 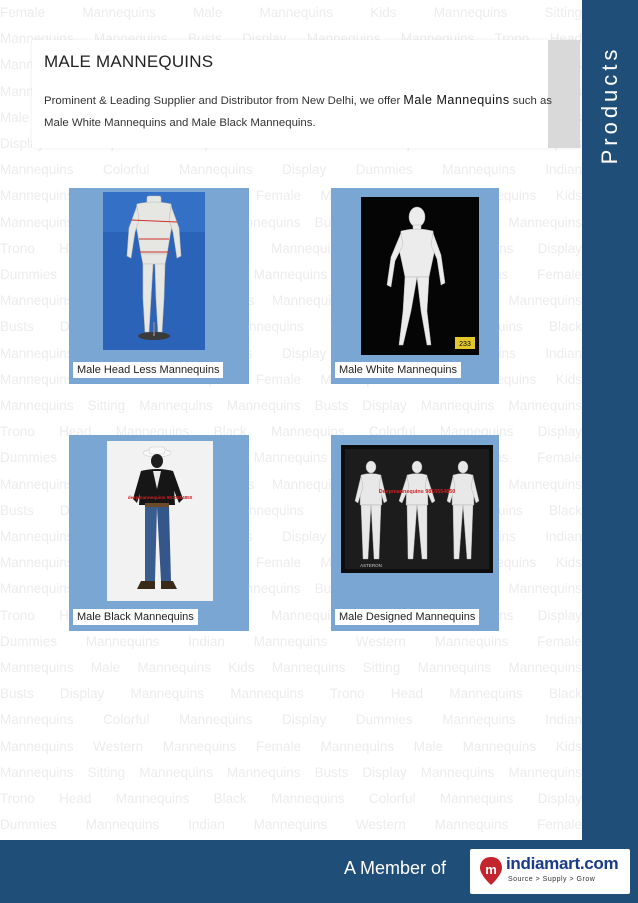 I want to click on product-card-head-less: Male Head Less Mannequins, so click(x=159, y=286).